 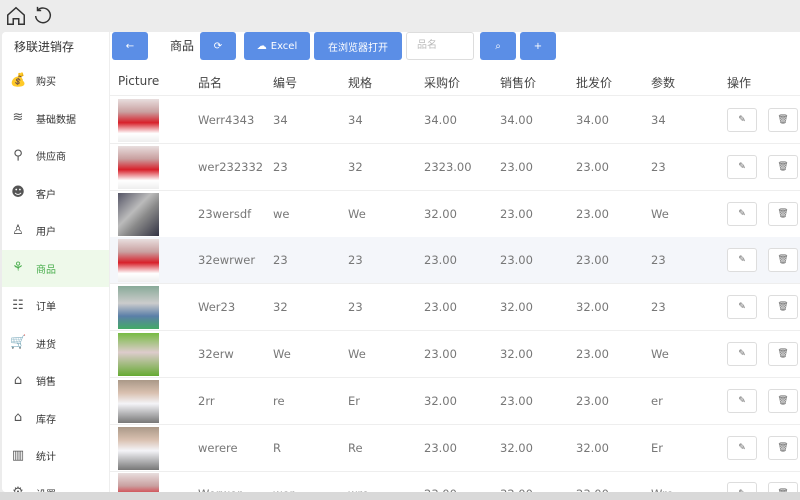 What do you see at coordinates (218, 46) in the screenshot?
I see `refresh-button: ⟳` at bounding box center [218, 46].